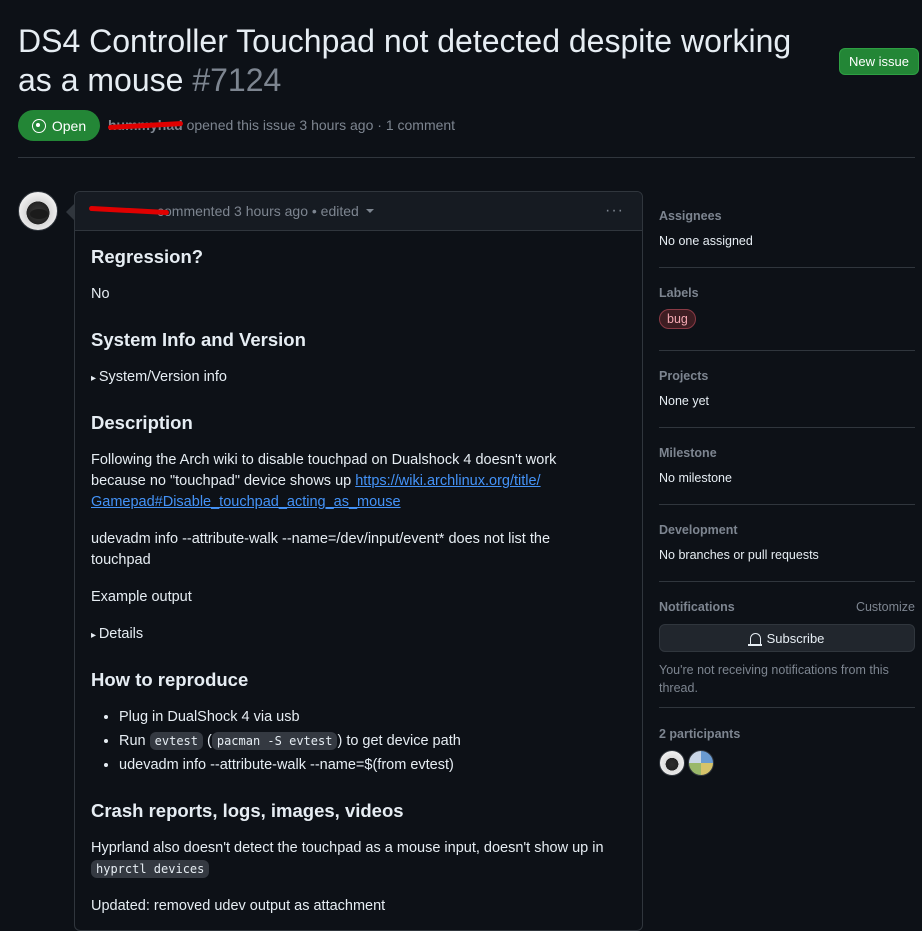 Image resolution: width=922 pixels, height=931 pixels. What do you see at coordinates (258, 211) in the screenshot?
I see `comment-meta: commented 3 hours ago • edited` at bounding box center [258, 211].